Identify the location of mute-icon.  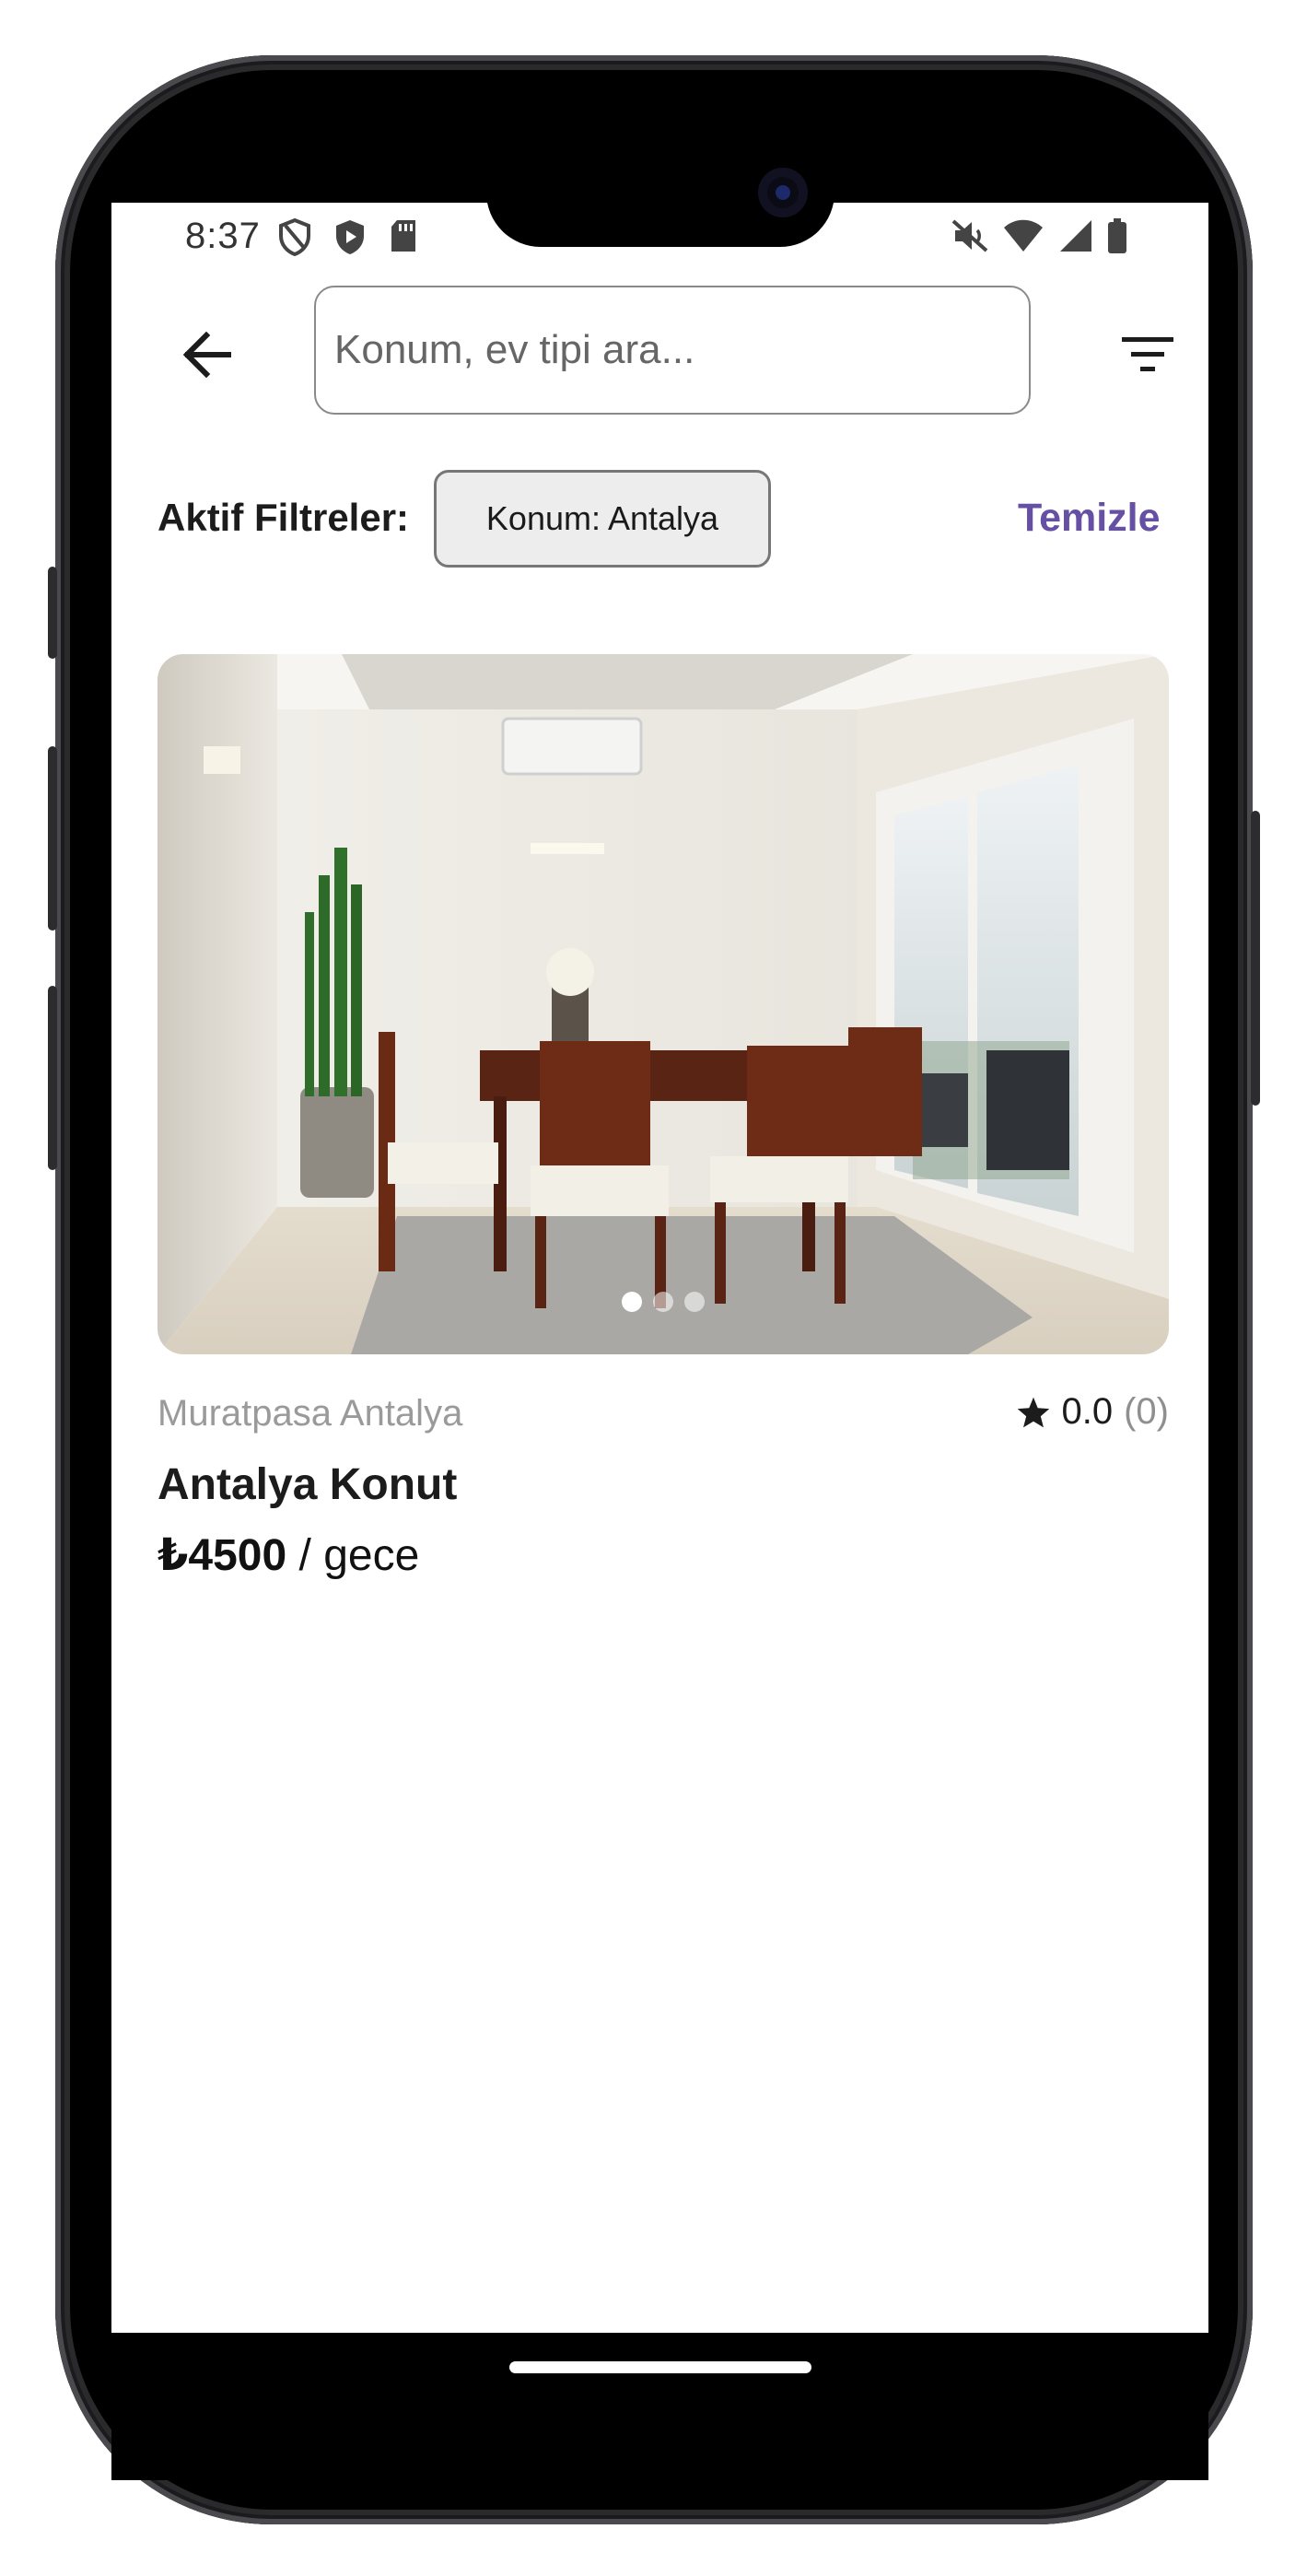
(970, 235).